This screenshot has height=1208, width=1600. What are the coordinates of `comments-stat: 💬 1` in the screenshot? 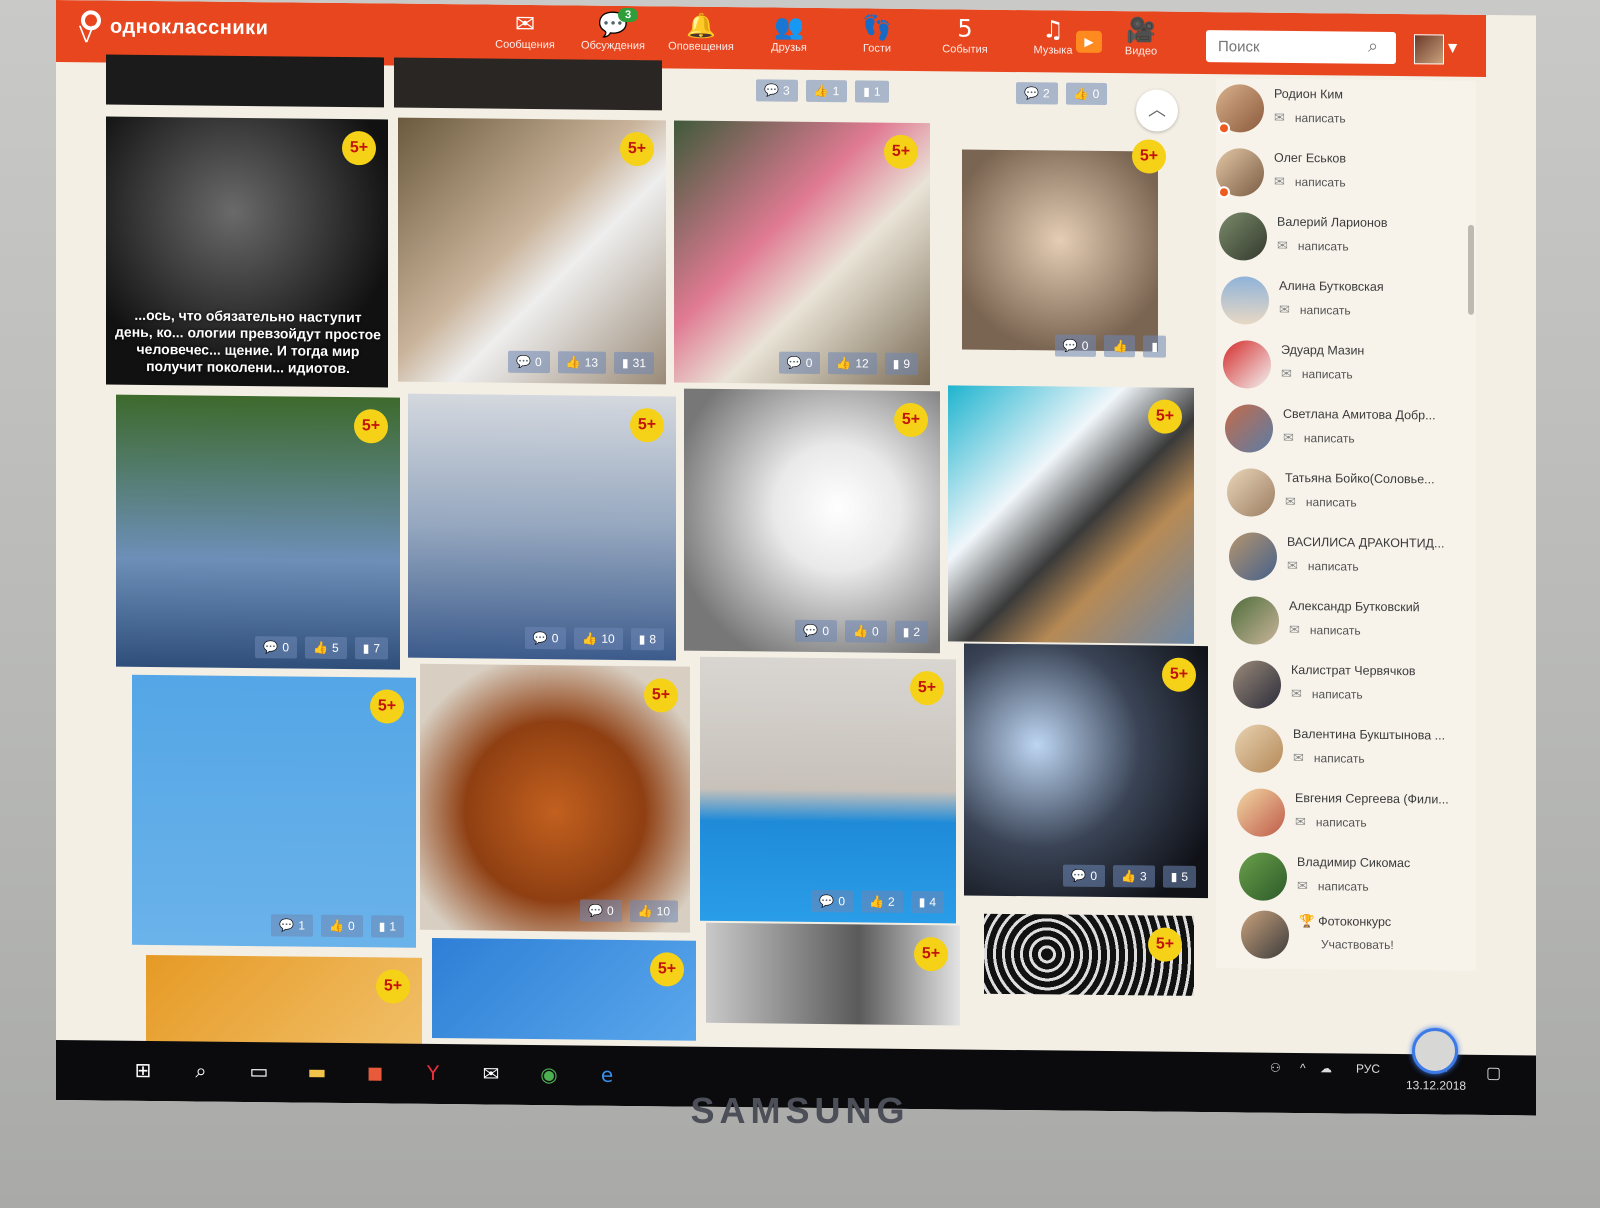 It's located at (292, 925).